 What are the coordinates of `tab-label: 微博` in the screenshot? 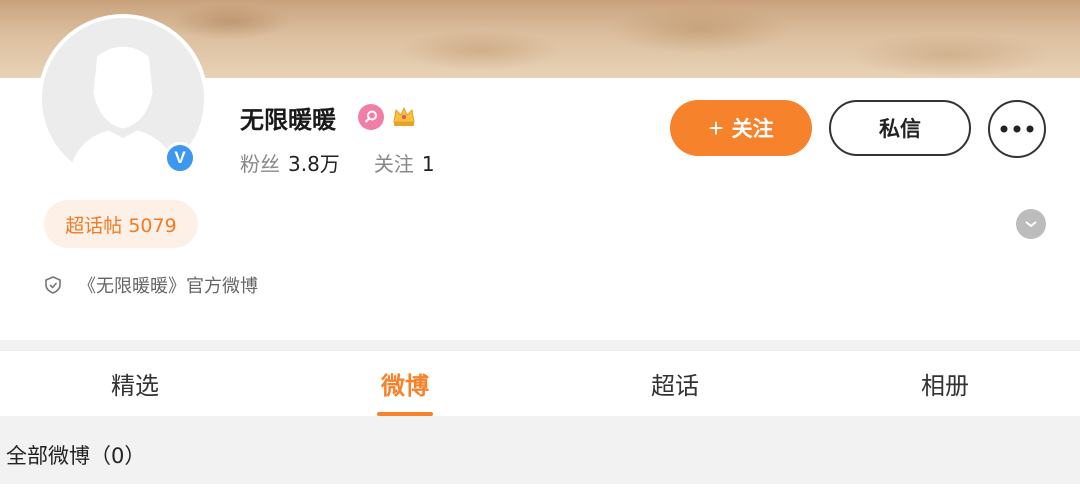 It's located at (405, 386).